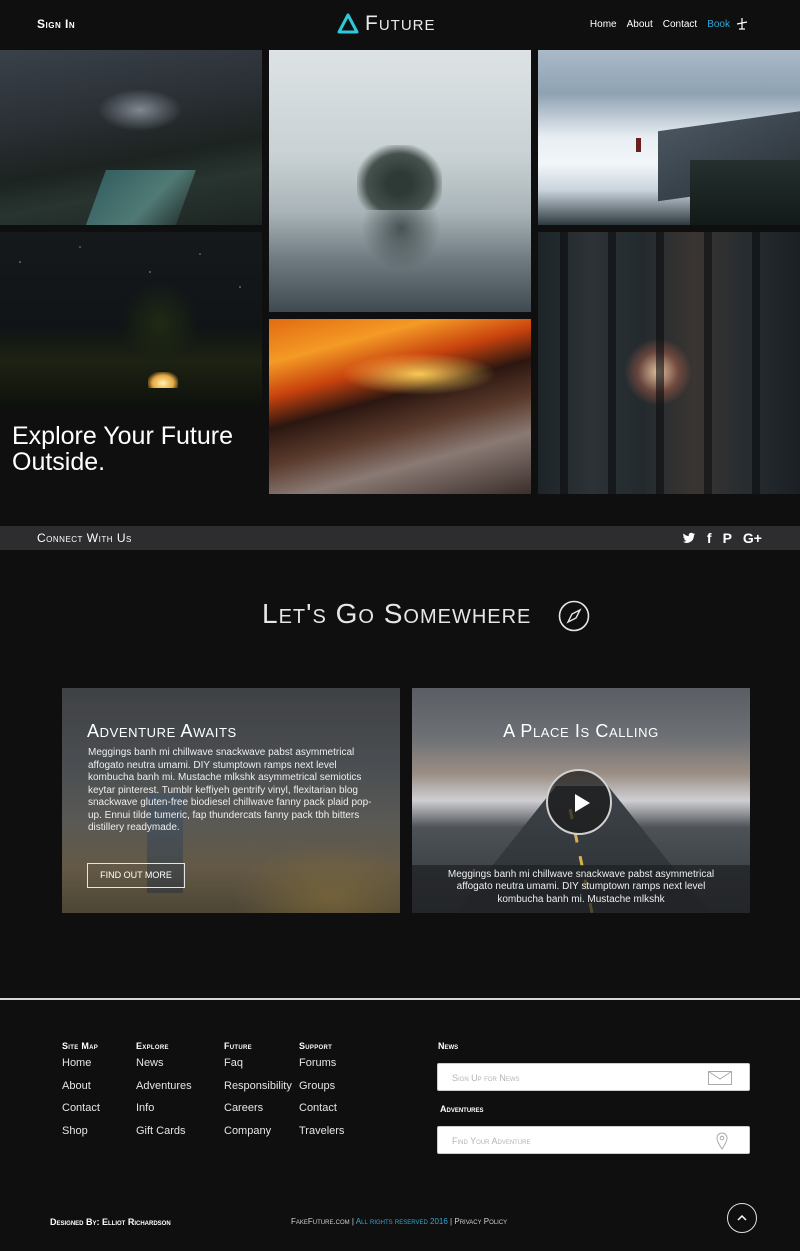  Describe the element at coordinates (131, 137) in the screenshot. I see `mountain-river-photo` at that location.